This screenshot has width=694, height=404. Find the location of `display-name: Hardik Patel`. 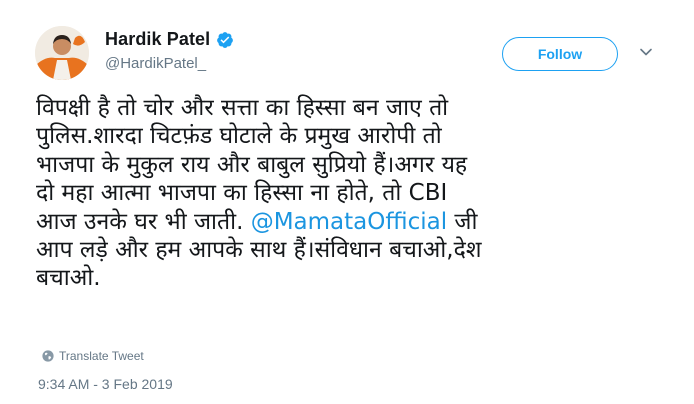

display-name: Hardik Patel is located at coordinates (157, 39).